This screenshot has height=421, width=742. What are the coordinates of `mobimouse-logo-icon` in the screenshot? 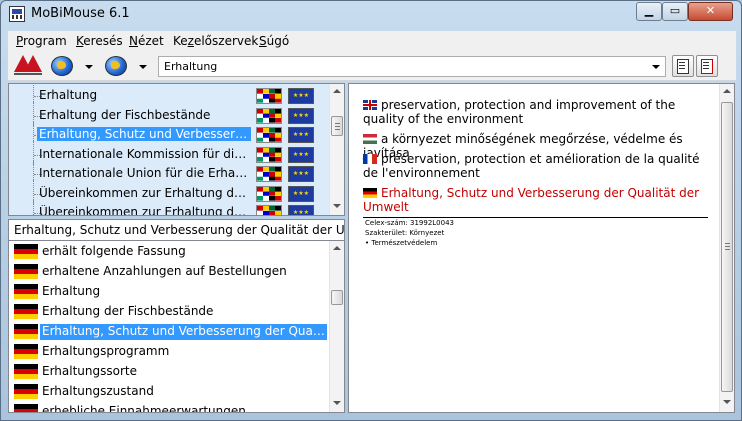 It's located at (28, 65).